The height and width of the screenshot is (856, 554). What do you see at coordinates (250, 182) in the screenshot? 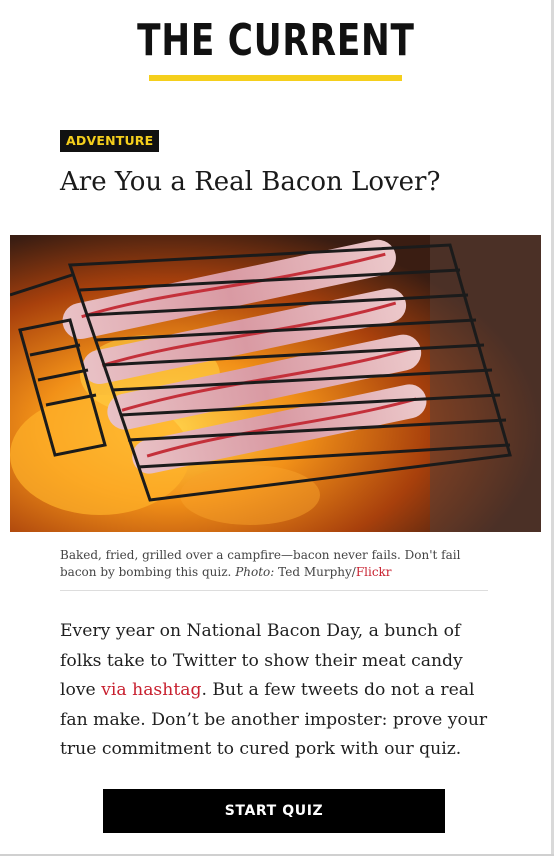
I see `article-title: Are You a Real Bacon Lover?` at bounding box center [250, 182].